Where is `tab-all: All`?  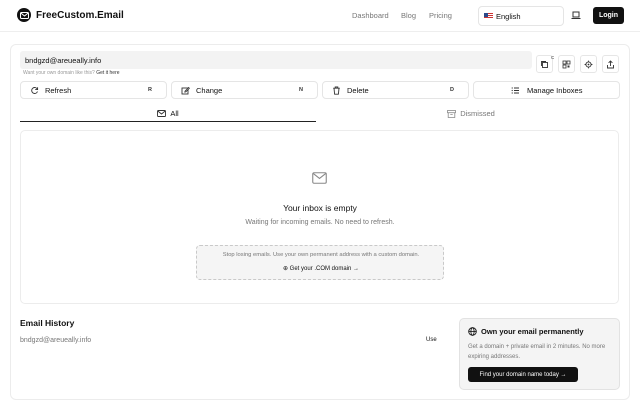 tab-all: All is located at coordinates (168, 113).